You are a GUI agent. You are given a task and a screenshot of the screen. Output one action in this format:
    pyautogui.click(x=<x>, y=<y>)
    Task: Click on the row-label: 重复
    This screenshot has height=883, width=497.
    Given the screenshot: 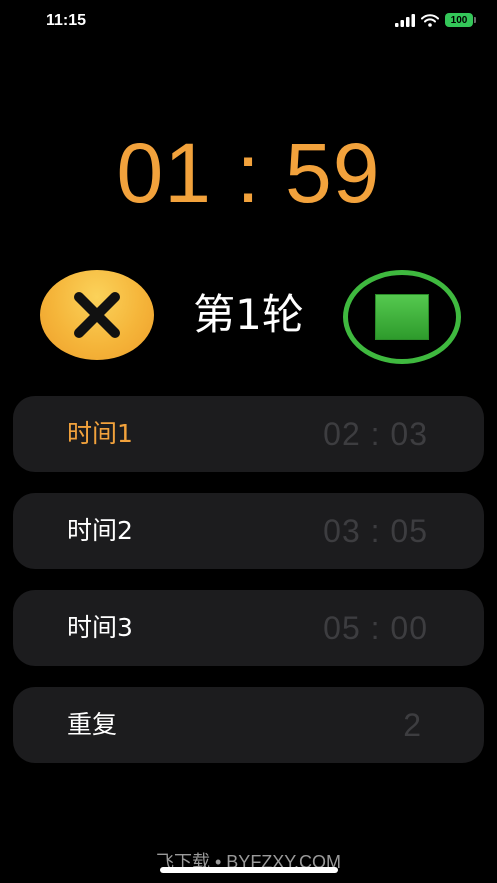 What is the action you would take?
    pyautogui.click(x=92, y=724)
    